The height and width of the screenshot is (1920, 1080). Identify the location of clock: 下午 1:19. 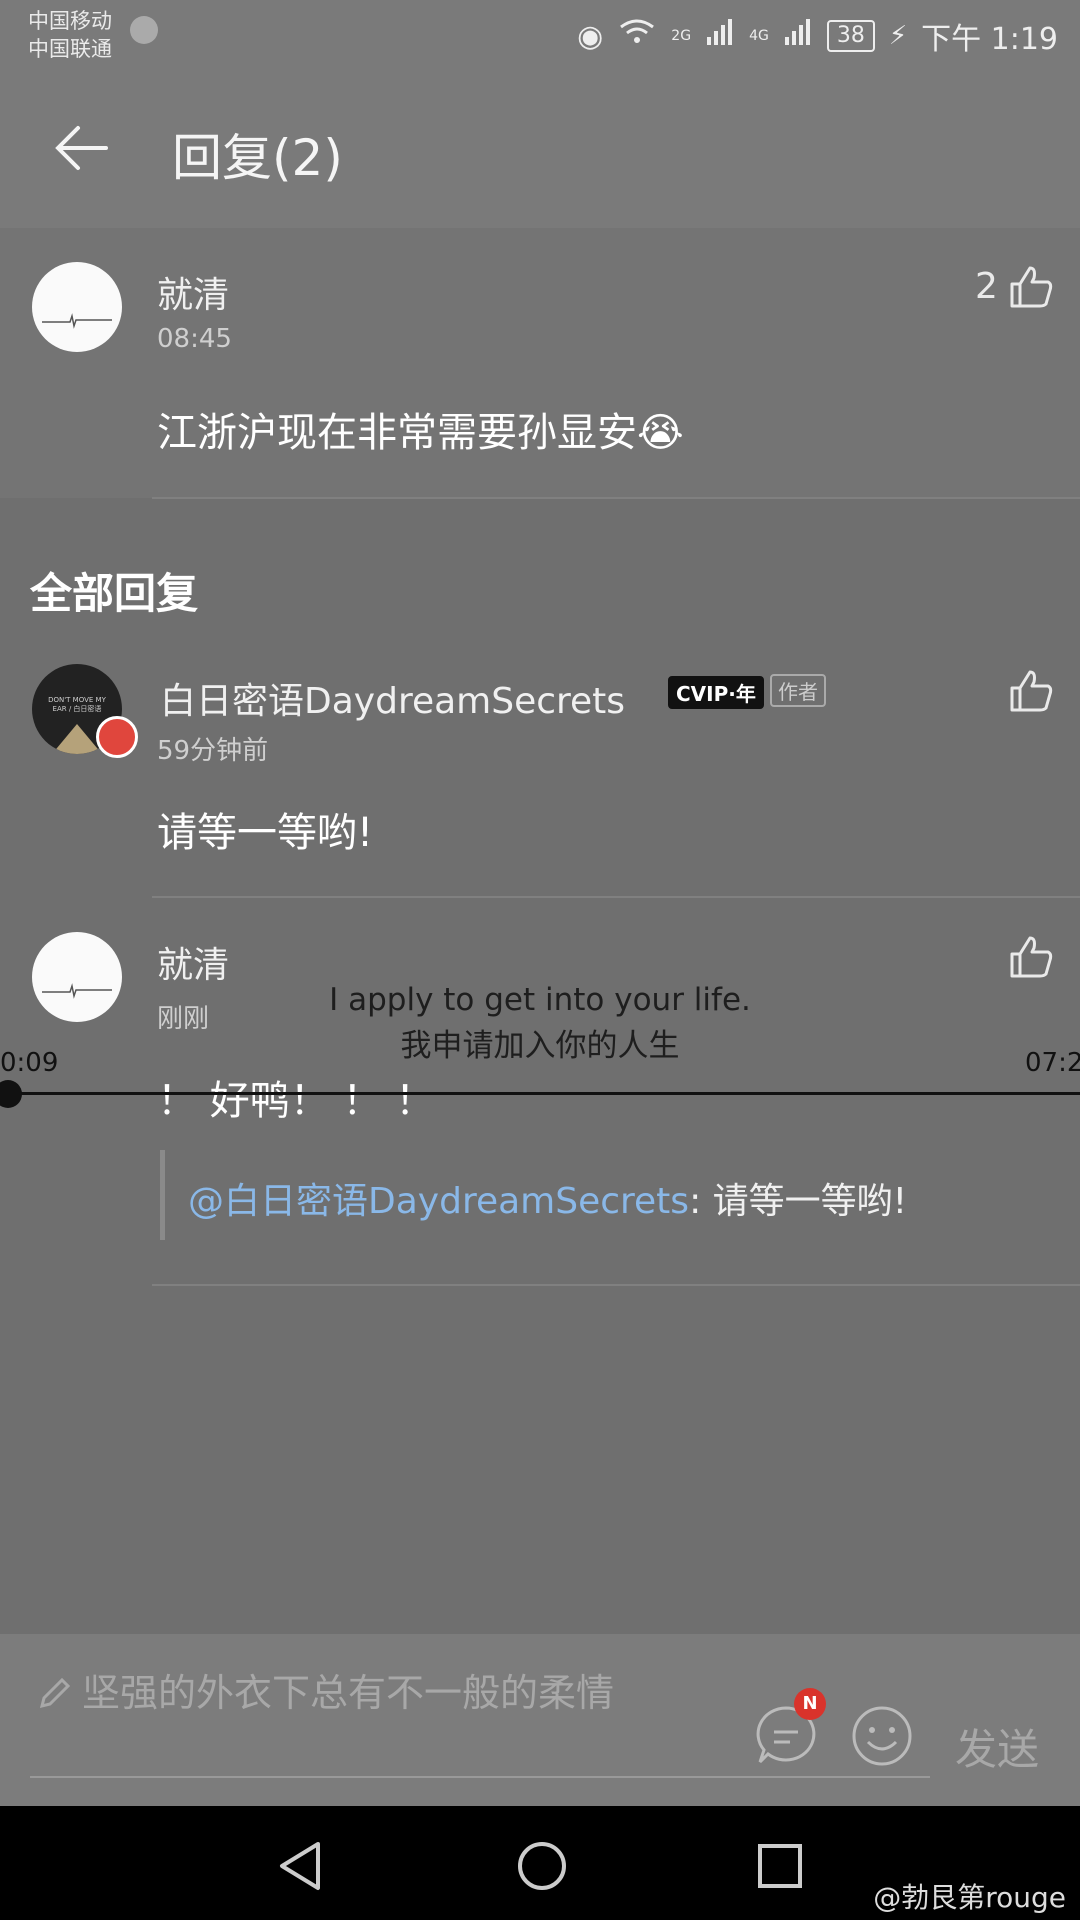
(989, 39).